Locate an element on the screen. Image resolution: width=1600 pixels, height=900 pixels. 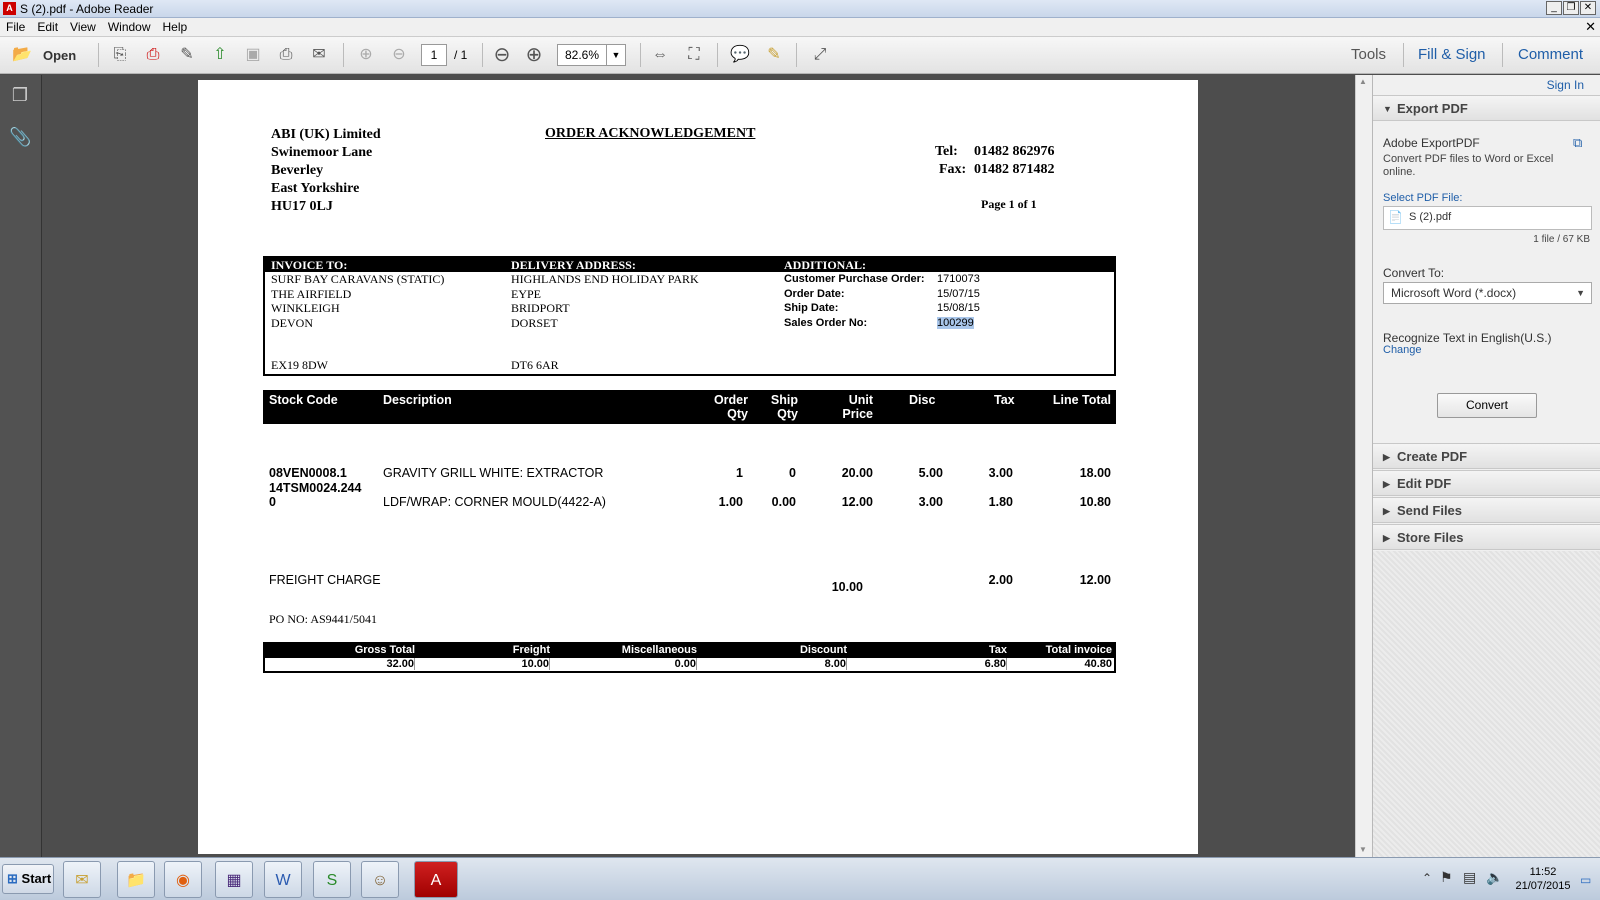
full-screen-icon: ⤢ is located at coordinates (820, 55).